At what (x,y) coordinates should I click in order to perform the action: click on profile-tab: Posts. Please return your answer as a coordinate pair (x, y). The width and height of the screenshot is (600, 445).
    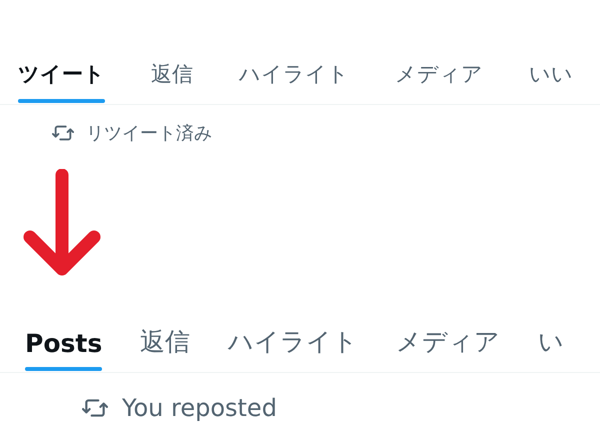
    Looking at the image, I should click on (63, 350).